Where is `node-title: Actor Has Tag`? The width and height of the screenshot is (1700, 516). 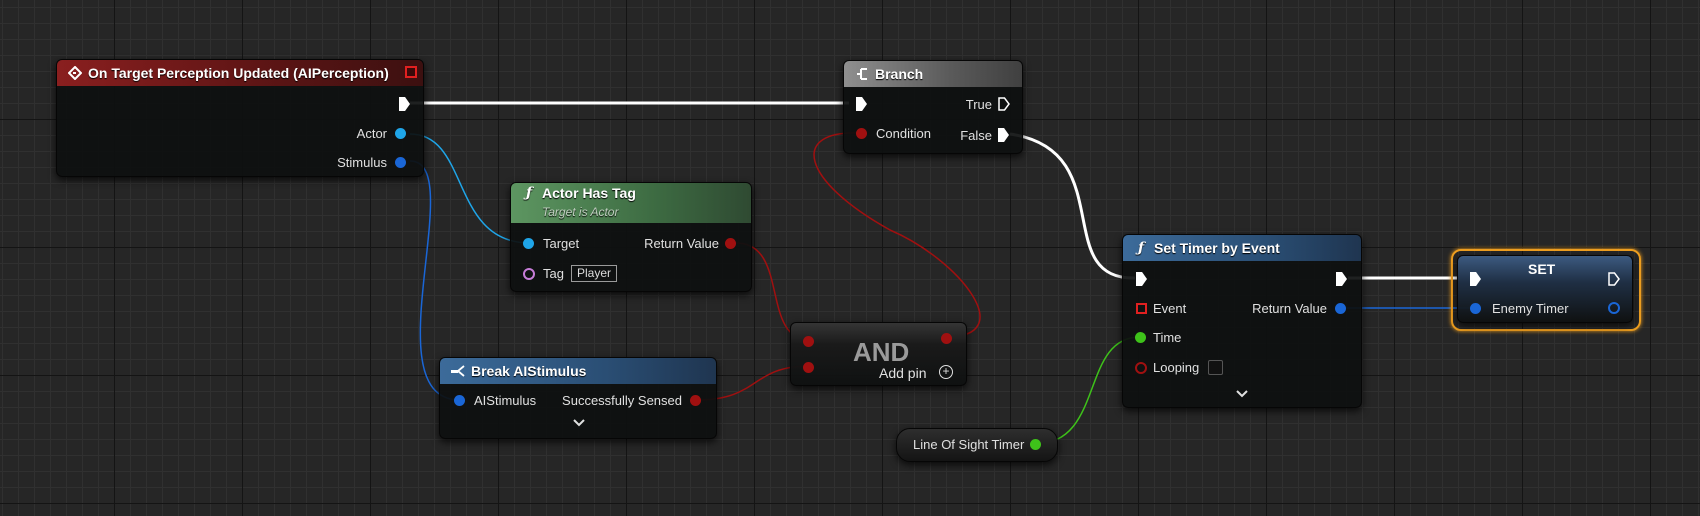 node-title: Actor Has Tag is located at coordinates (589, 193).